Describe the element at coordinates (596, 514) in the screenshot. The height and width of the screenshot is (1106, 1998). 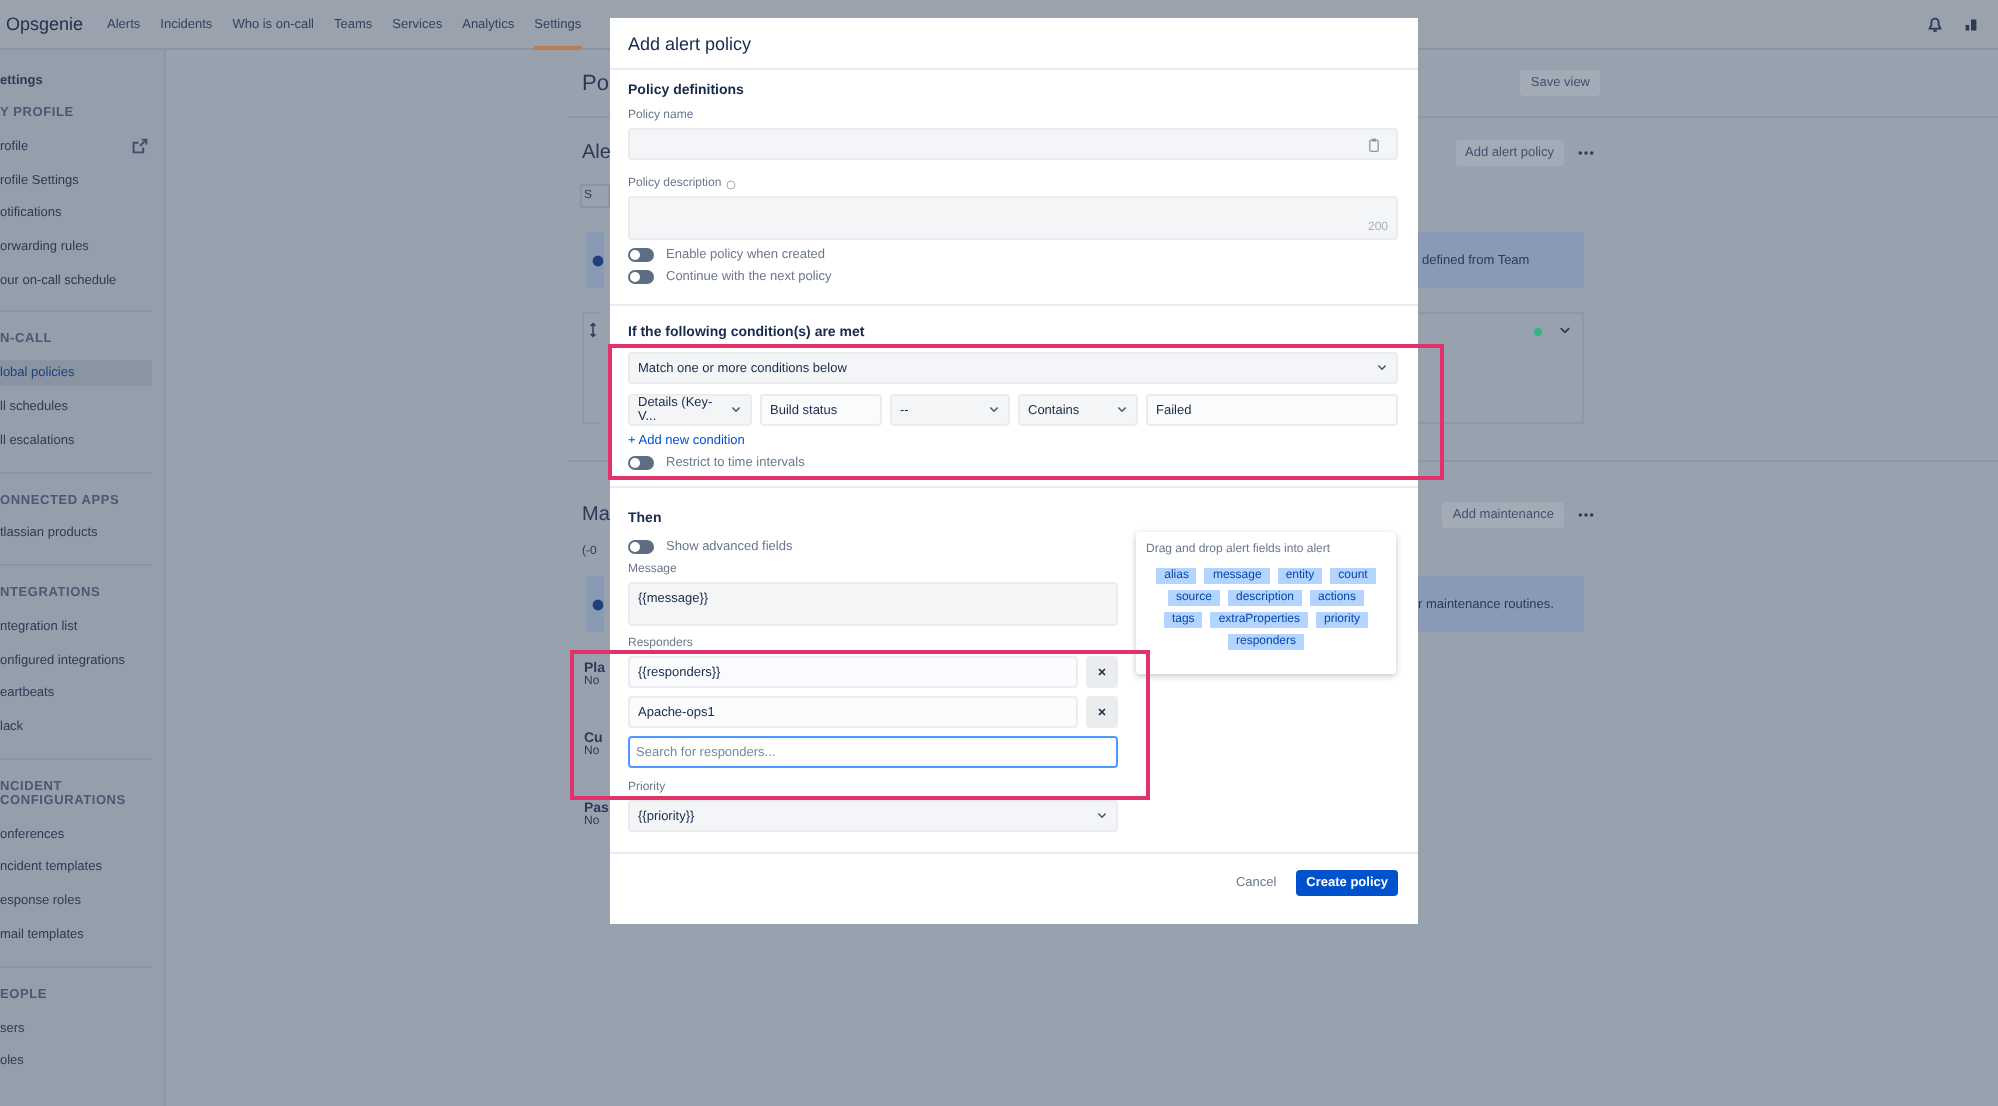
I see `section-title: Ma` at that location.